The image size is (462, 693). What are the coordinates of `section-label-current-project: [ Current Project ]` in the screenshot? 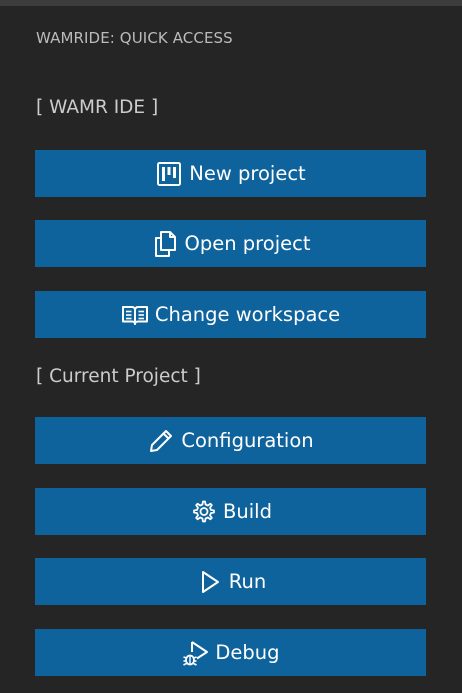 It's located at (118, 376).